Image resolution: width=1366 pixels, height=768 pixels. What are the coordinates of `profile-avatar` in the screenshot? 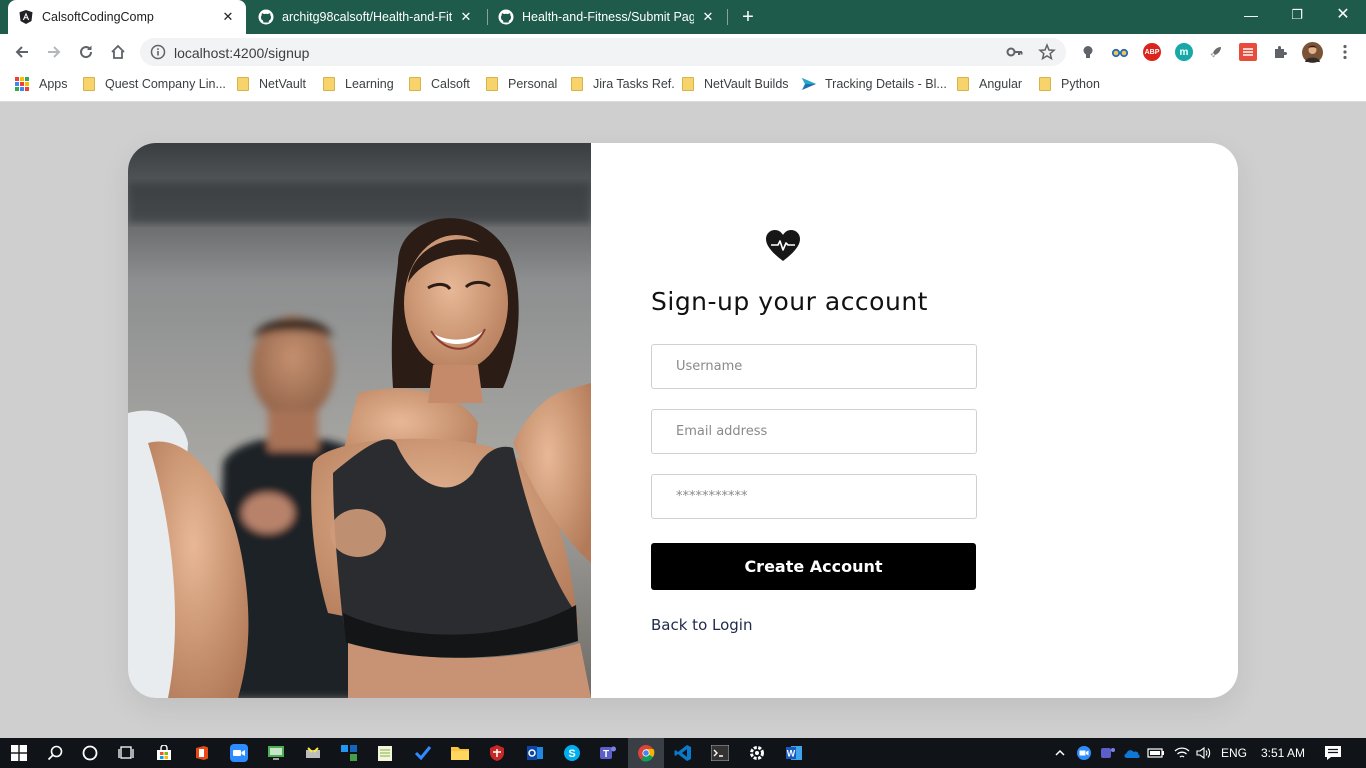 It's located at (1312, 52).